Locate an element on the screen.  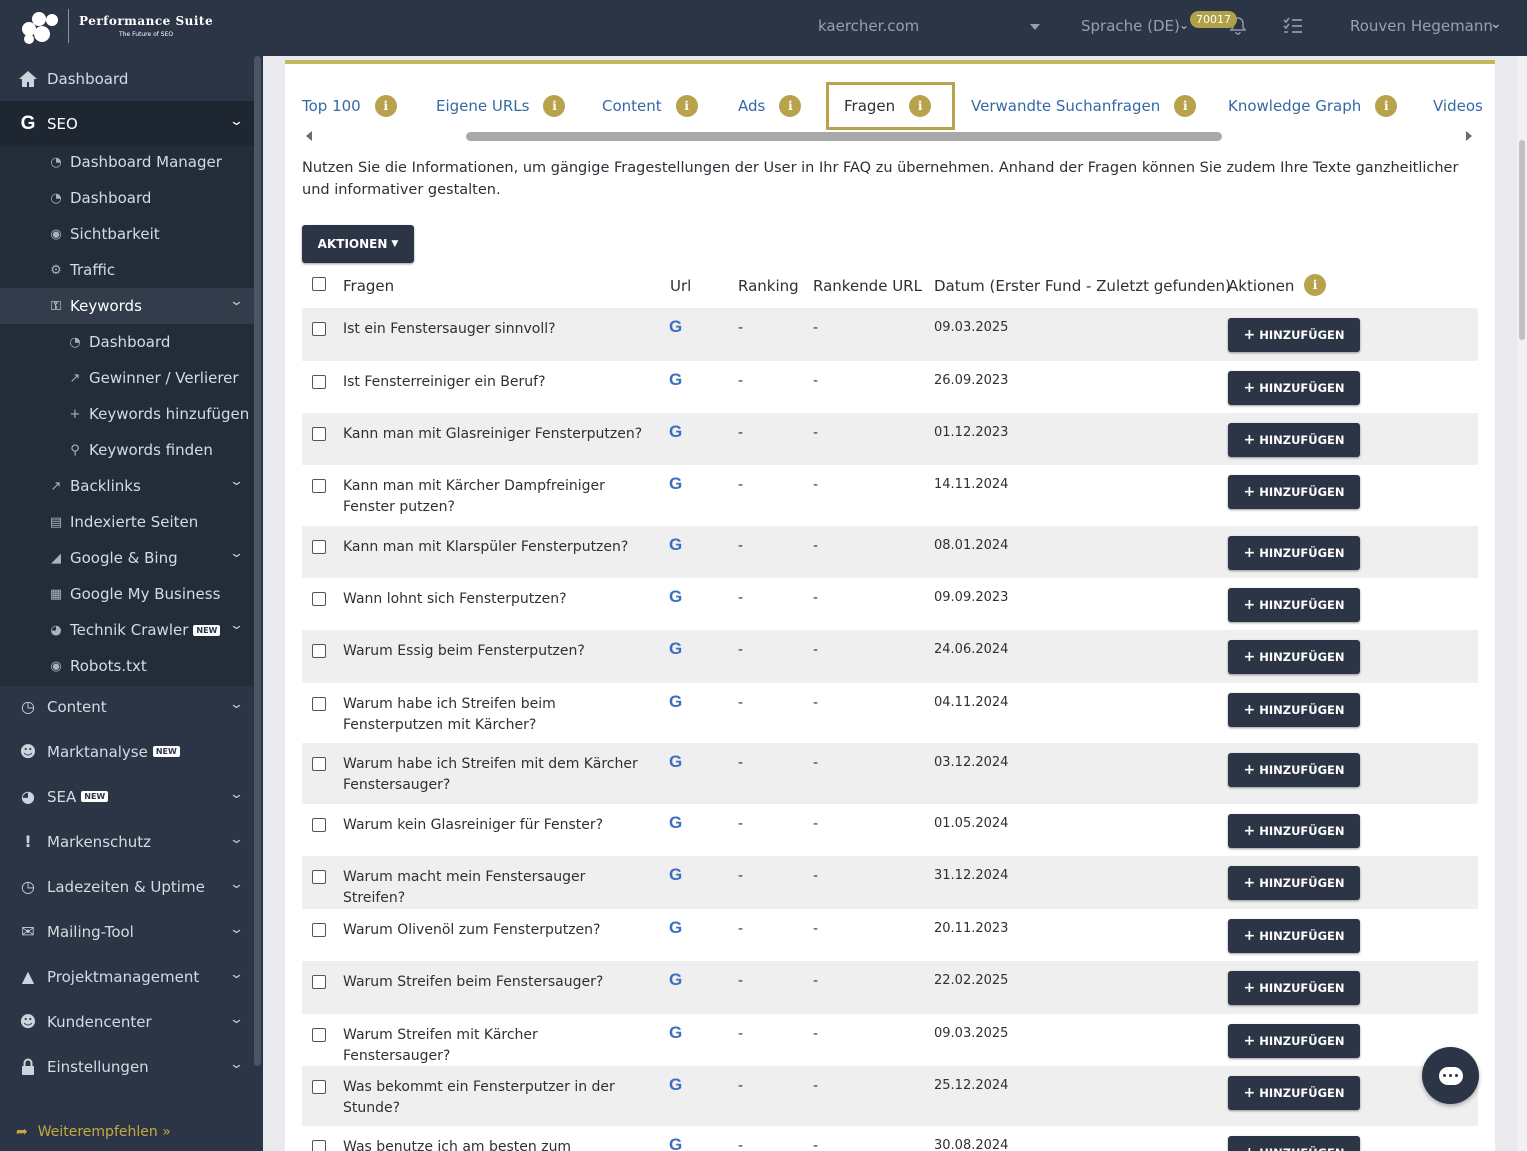
sidebar-item-technik-crawler: ◕ Technik Crawler NEW ⌄ is located at coordinates (127, 630).